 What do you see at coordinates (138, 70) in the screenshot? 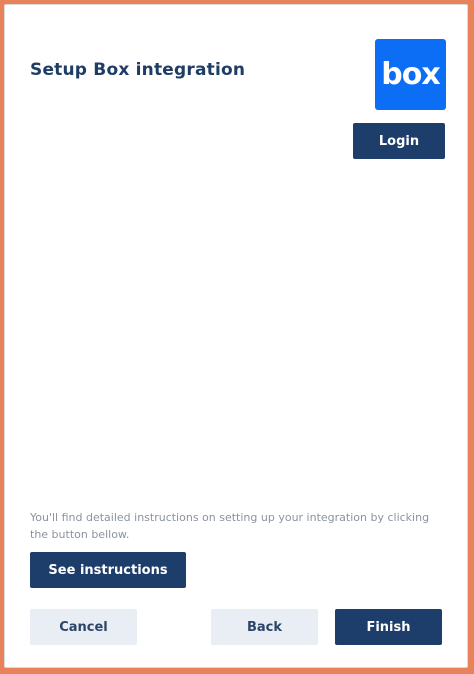
I see `dialog-title: Setup Box integration` at bounding box center [138, 70].